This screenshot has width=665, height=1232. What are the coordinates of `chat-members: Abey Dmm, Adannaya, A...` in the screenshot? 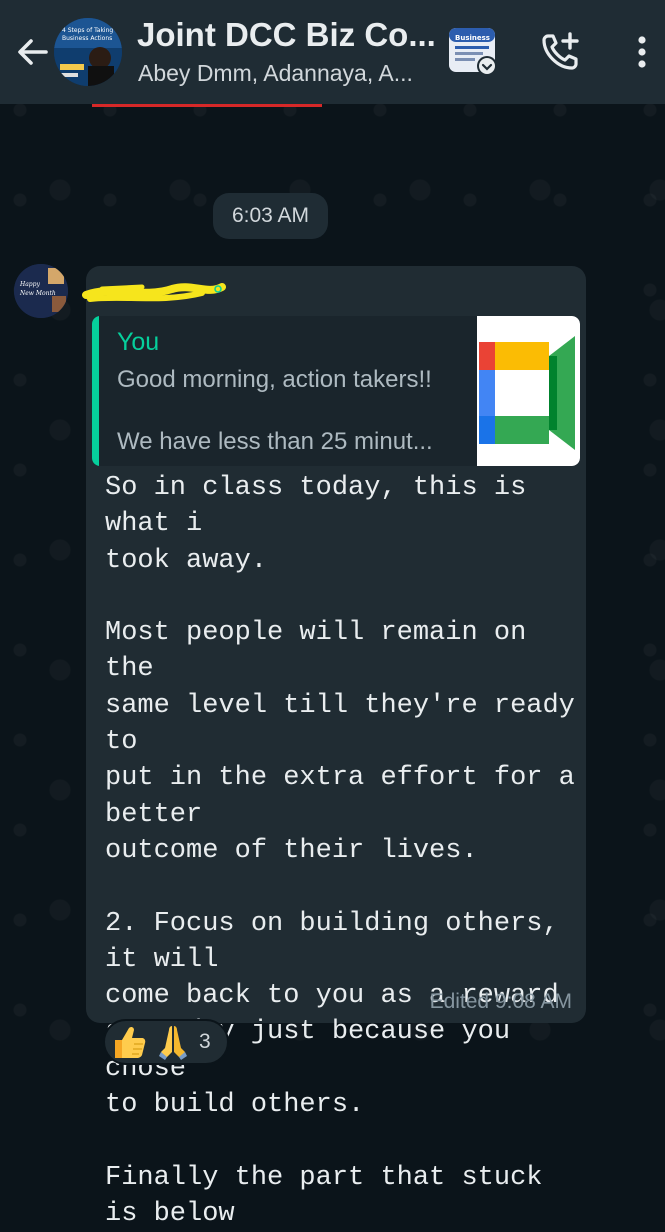 It's located at (275, 73).